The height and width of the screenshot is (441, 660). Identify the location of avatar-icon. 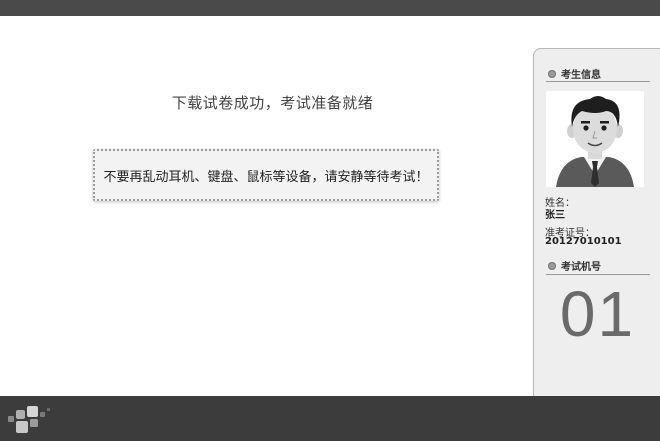
(595, 139).